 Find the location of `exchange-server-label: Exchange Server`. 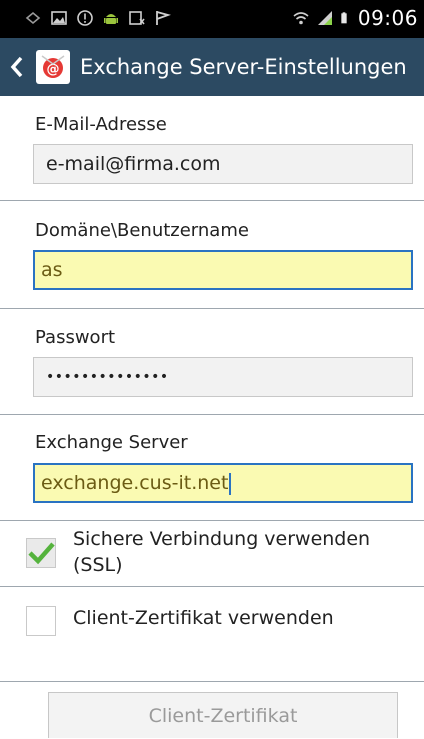

exchange-server-label: Exchange Server is located at coordinates (111, 442).